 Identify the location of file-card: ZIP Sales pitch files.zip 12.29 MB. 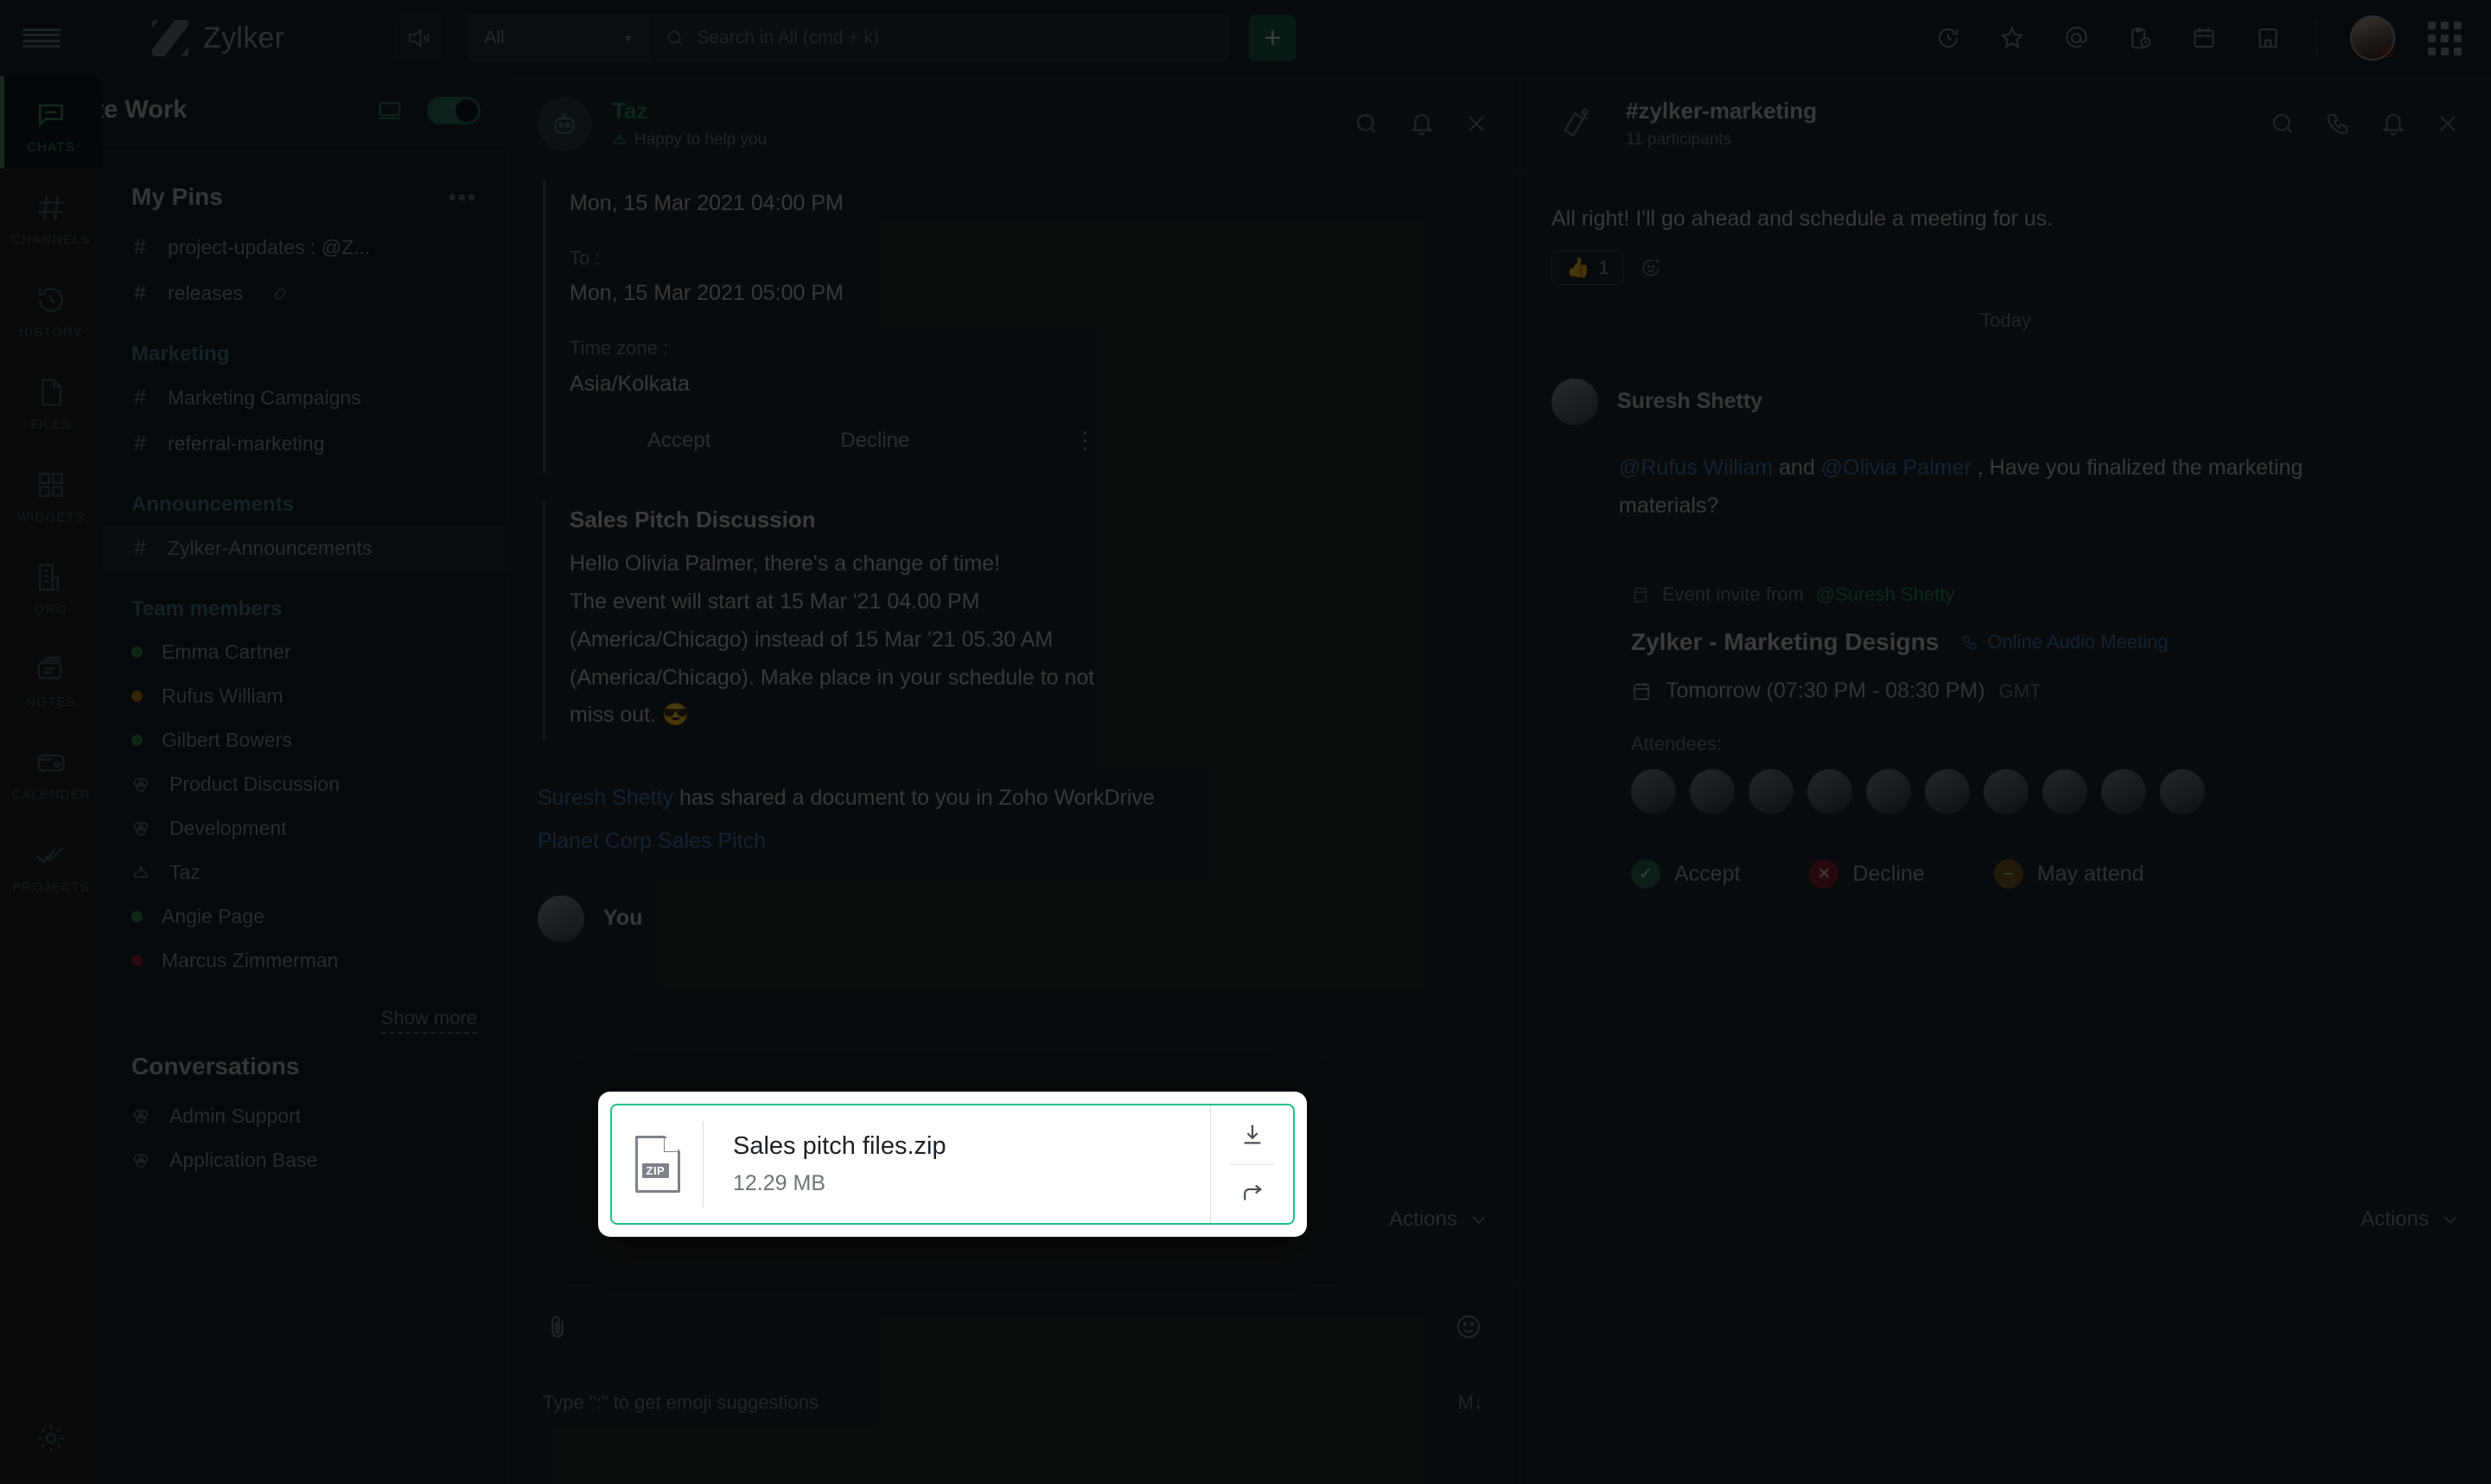
(952, 1164).